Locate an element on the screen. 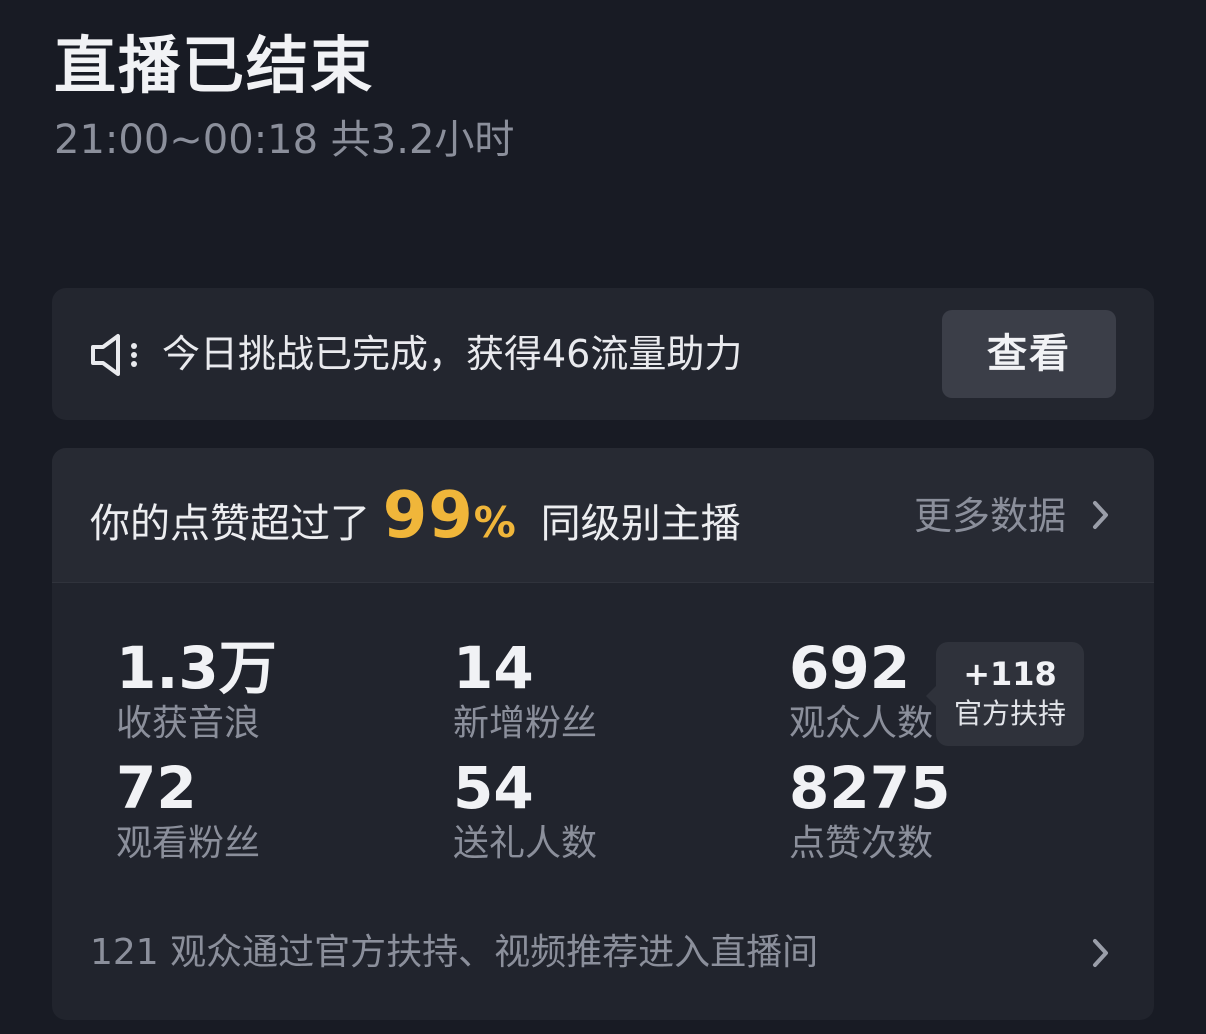  likes-suffix: 同级别主播 is located at coordinates (640, 524).